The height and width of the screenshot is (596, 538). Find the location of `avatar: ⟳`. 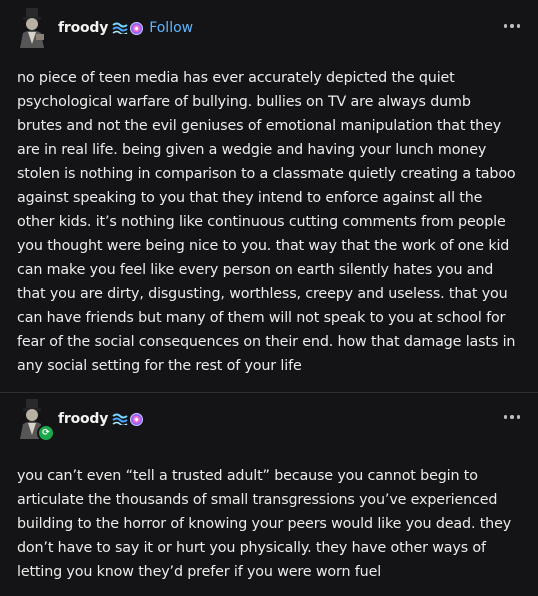

avatar: ⟳ is located at coordinates (35, 420).